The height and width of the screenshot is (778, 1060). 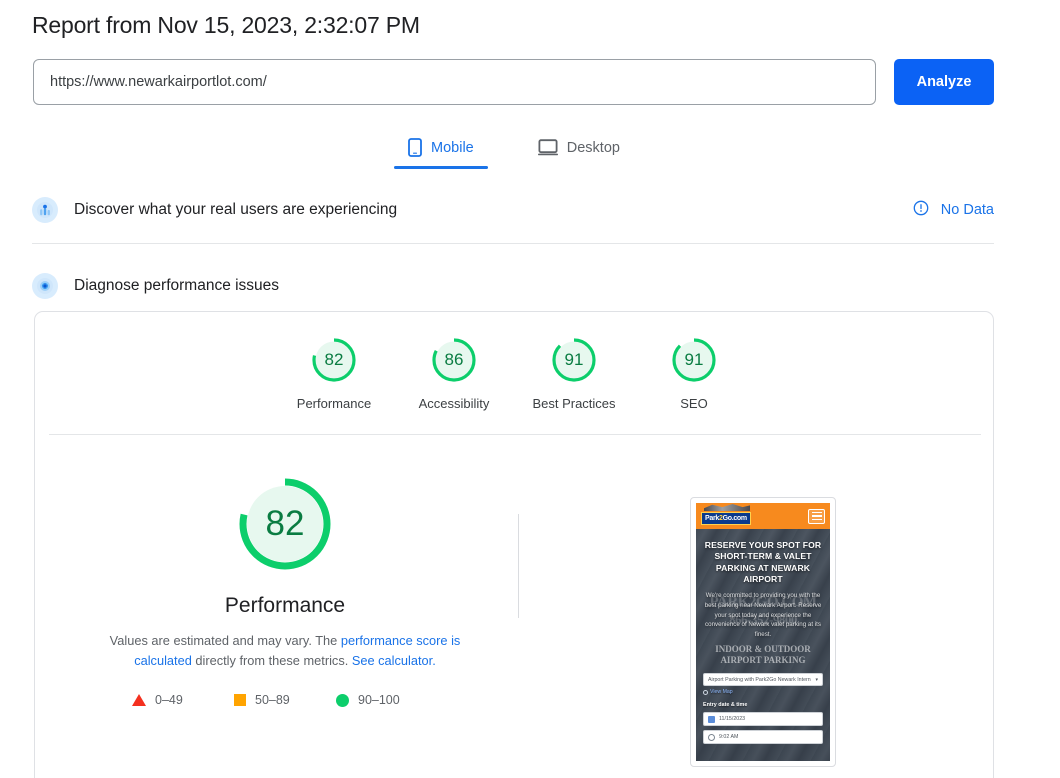 I want to click on see-calculator-link: See calculator., so click(x=394, y=660).